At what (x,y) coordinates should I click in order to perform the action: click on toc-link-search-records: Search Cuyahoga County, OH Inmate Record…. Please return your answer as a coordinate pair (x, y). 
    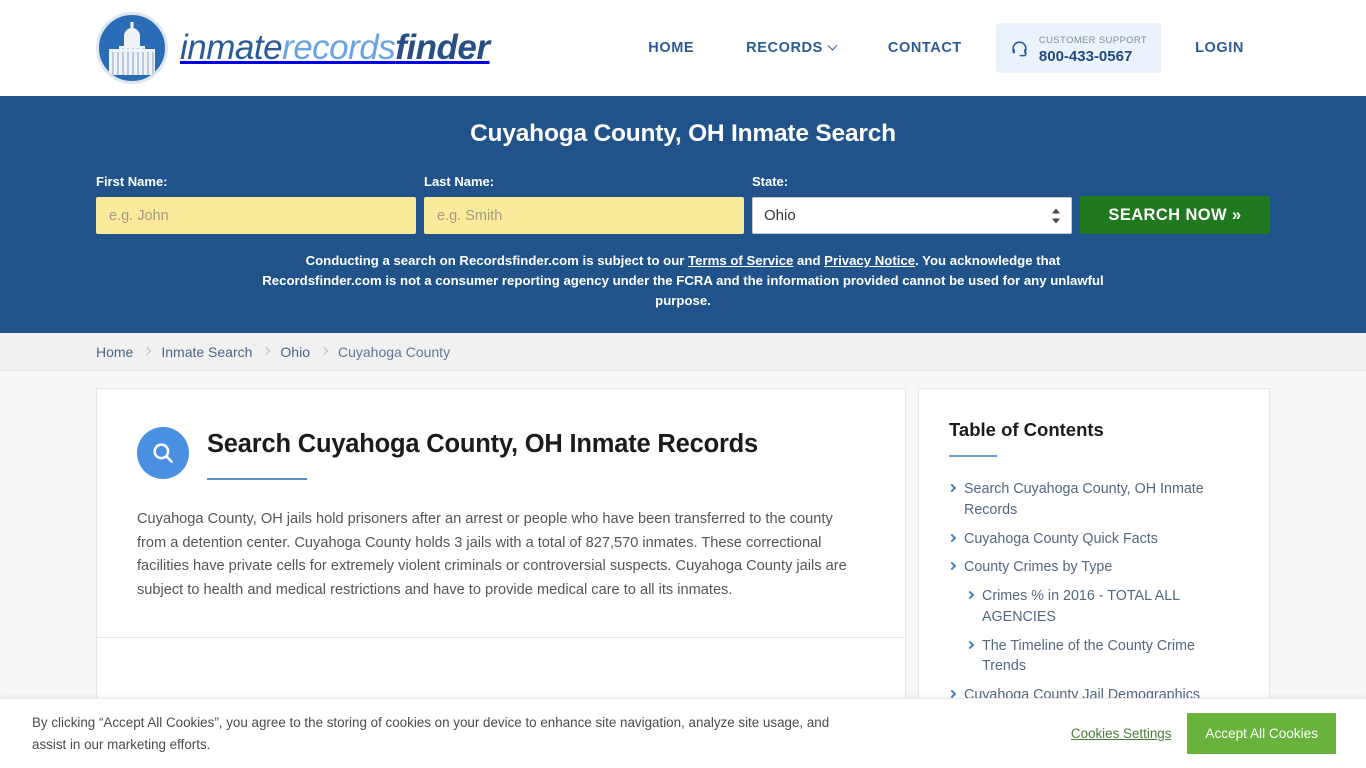
    Looking at the image, I should click on (1101, 499).